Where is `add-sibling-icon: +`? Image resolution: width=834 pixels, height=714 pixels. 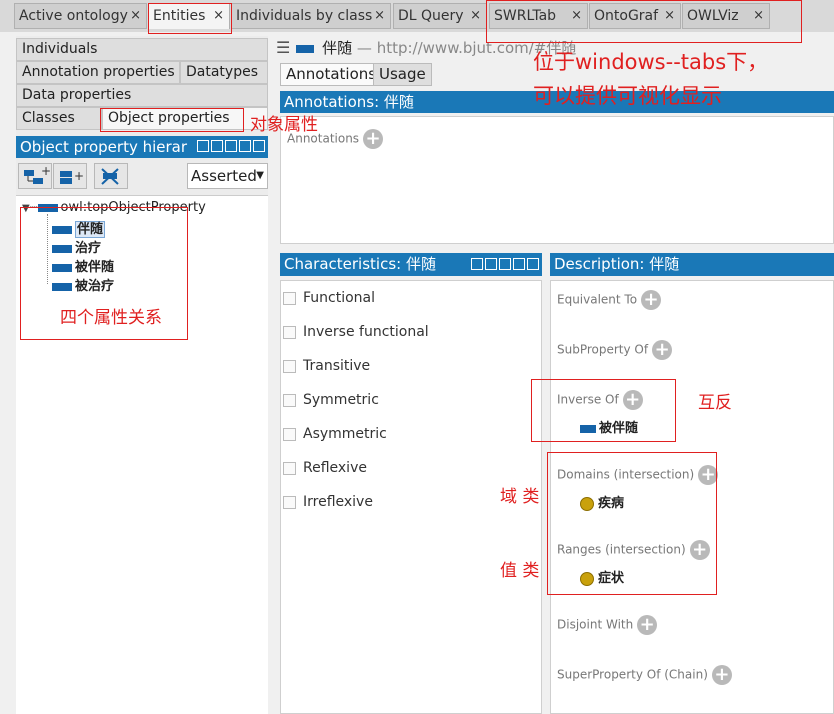
add-sibling-icon: + is located at coordinates (72, 176).